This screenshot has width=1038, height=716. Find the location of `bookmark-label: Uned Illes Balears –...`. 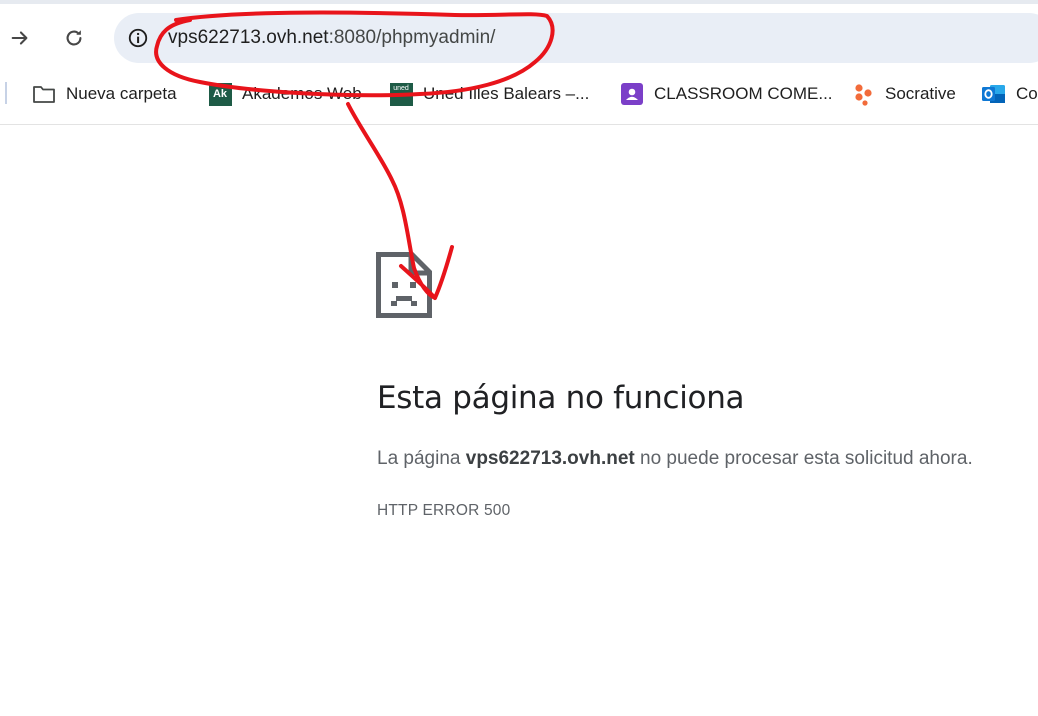

bookmark-label: Uned Illes Balears –... is located at coordinates (506, 93).